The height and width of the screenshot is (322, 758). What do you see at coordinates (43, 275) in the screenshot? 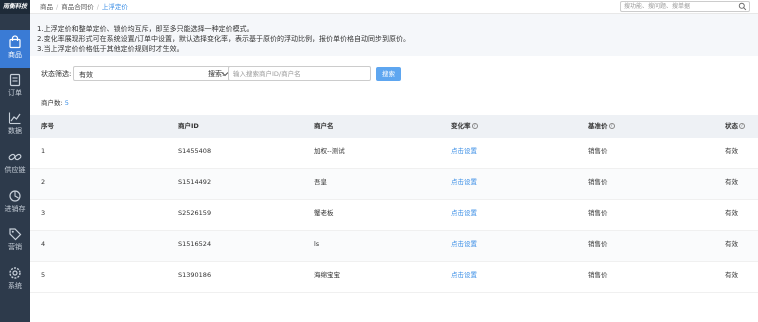
I see `cell-no: 5` at bounding box center [43, 275].